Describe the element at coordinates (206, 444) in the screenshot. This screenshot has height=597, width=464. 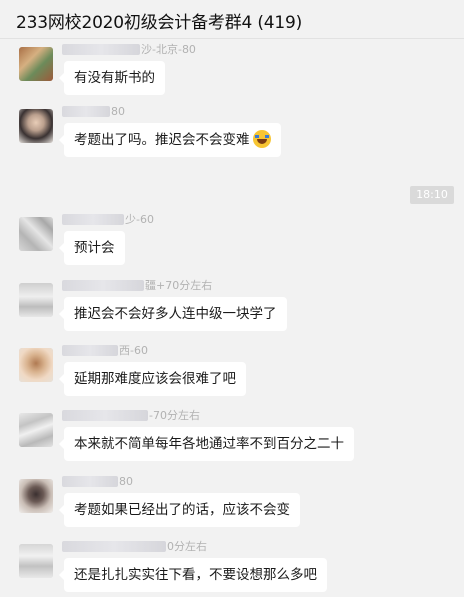
I see `message-bubble: 本来就不简单每年各地通过率不到百分之二十` at that location.